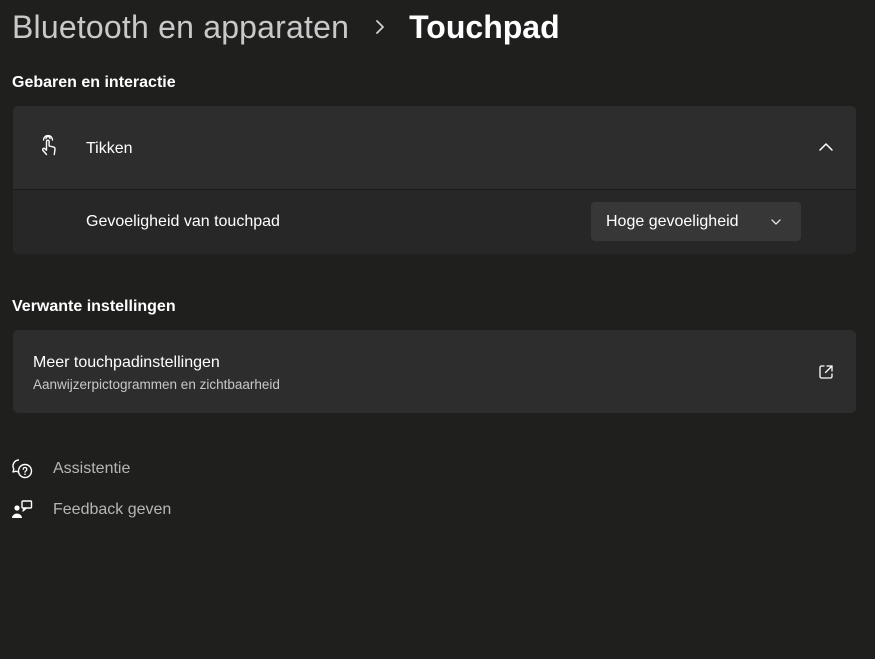 The height and width of the screenshot is (659, 875). Describe the element at coordinates (22, 510) in the screenshot. I see `feedback-icon` at that location.